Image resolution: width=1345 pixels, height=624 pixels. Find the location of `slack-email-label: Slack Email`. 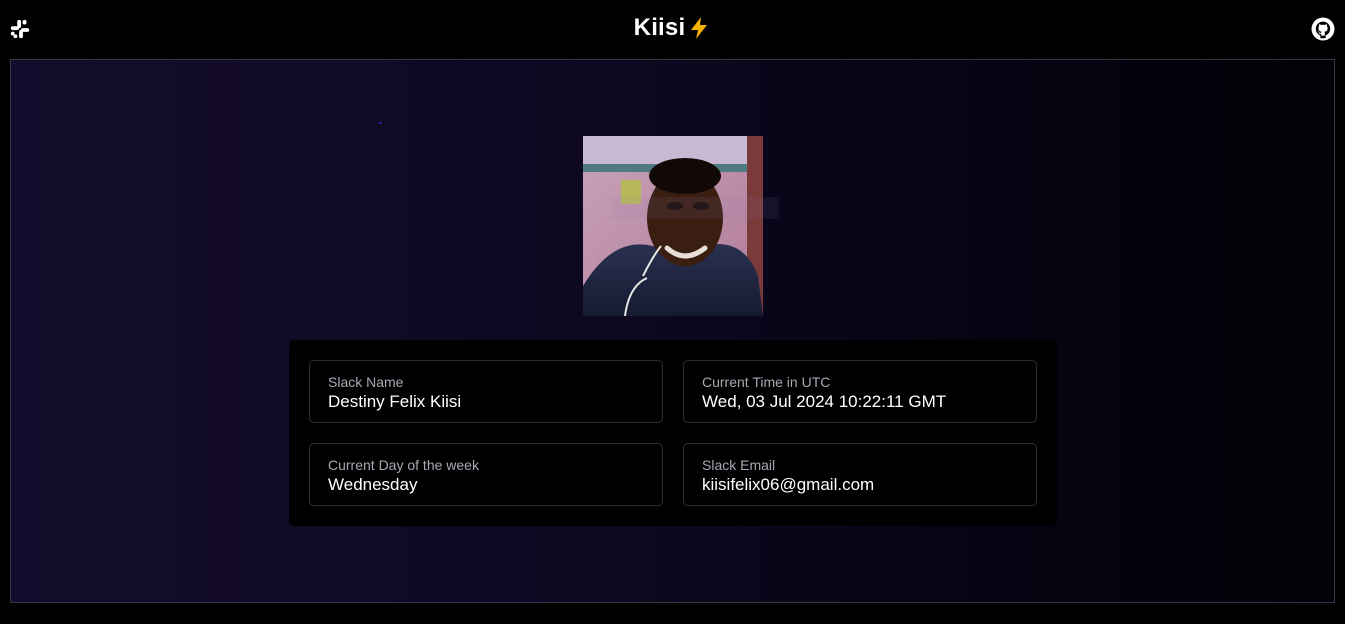

slack-email-label: Slack Email is located at coordinates (739, 465).